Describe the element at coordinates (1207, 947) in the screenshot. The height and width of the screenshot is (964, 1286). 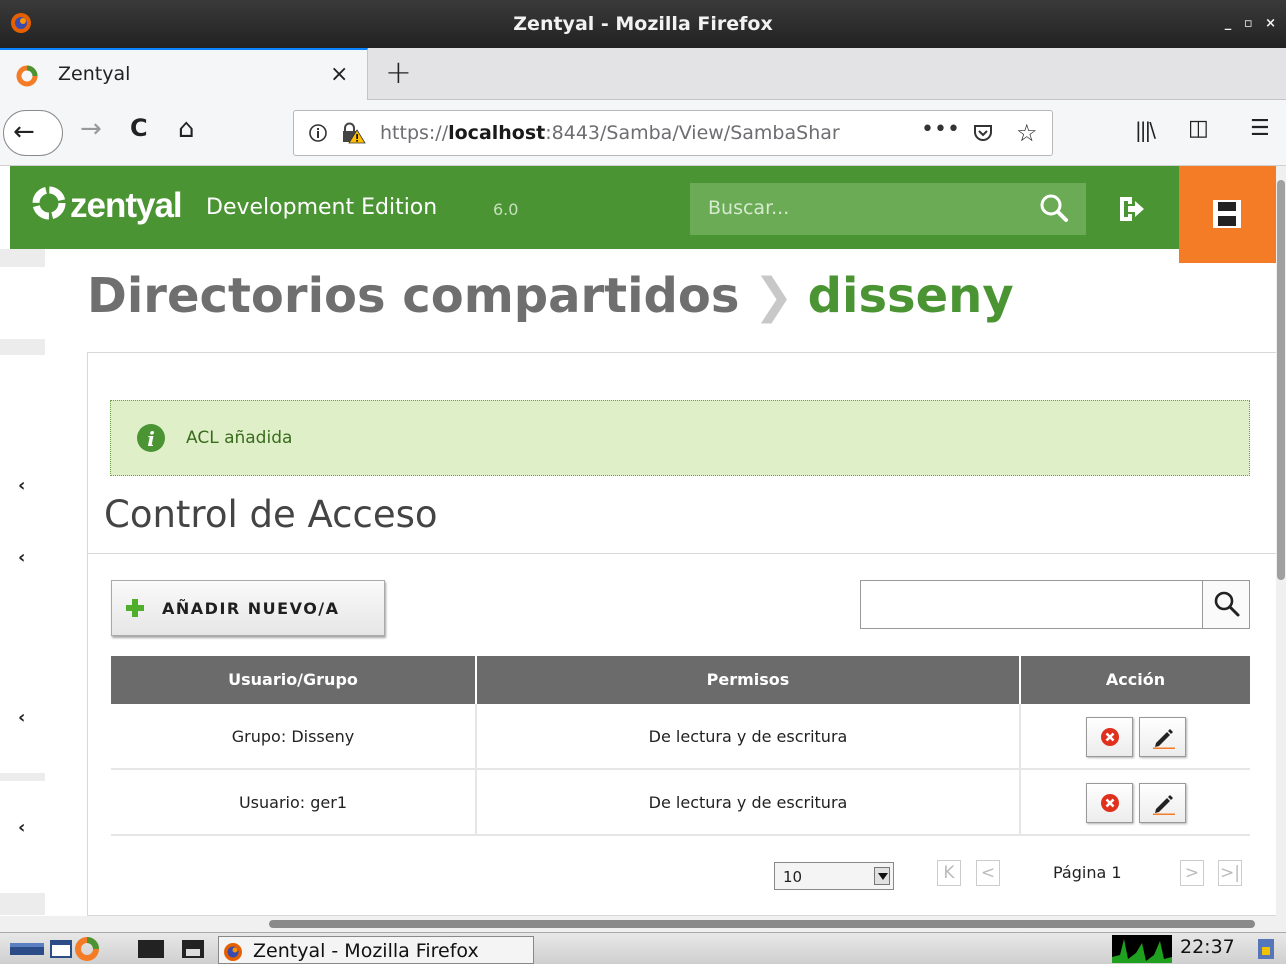
I see `clock: 22:37` at that location.